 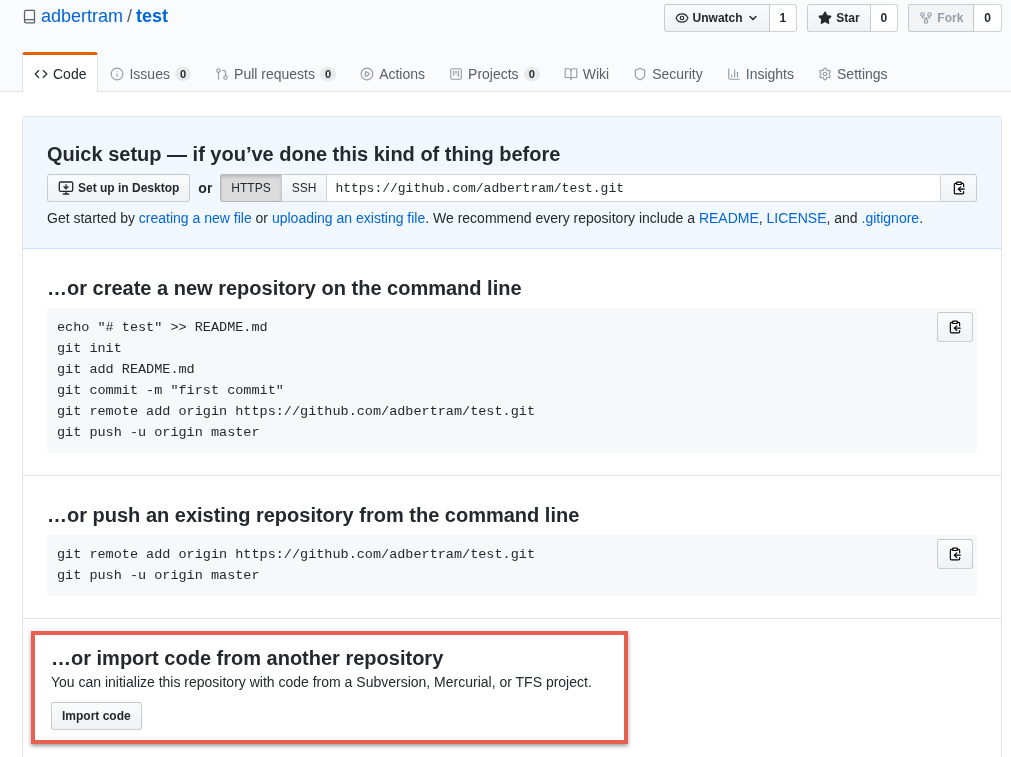 I want to click on command-lines: git remote add origin https://github.com/adbertram/test.git git push -u origin master, so click(x=296, y=565).